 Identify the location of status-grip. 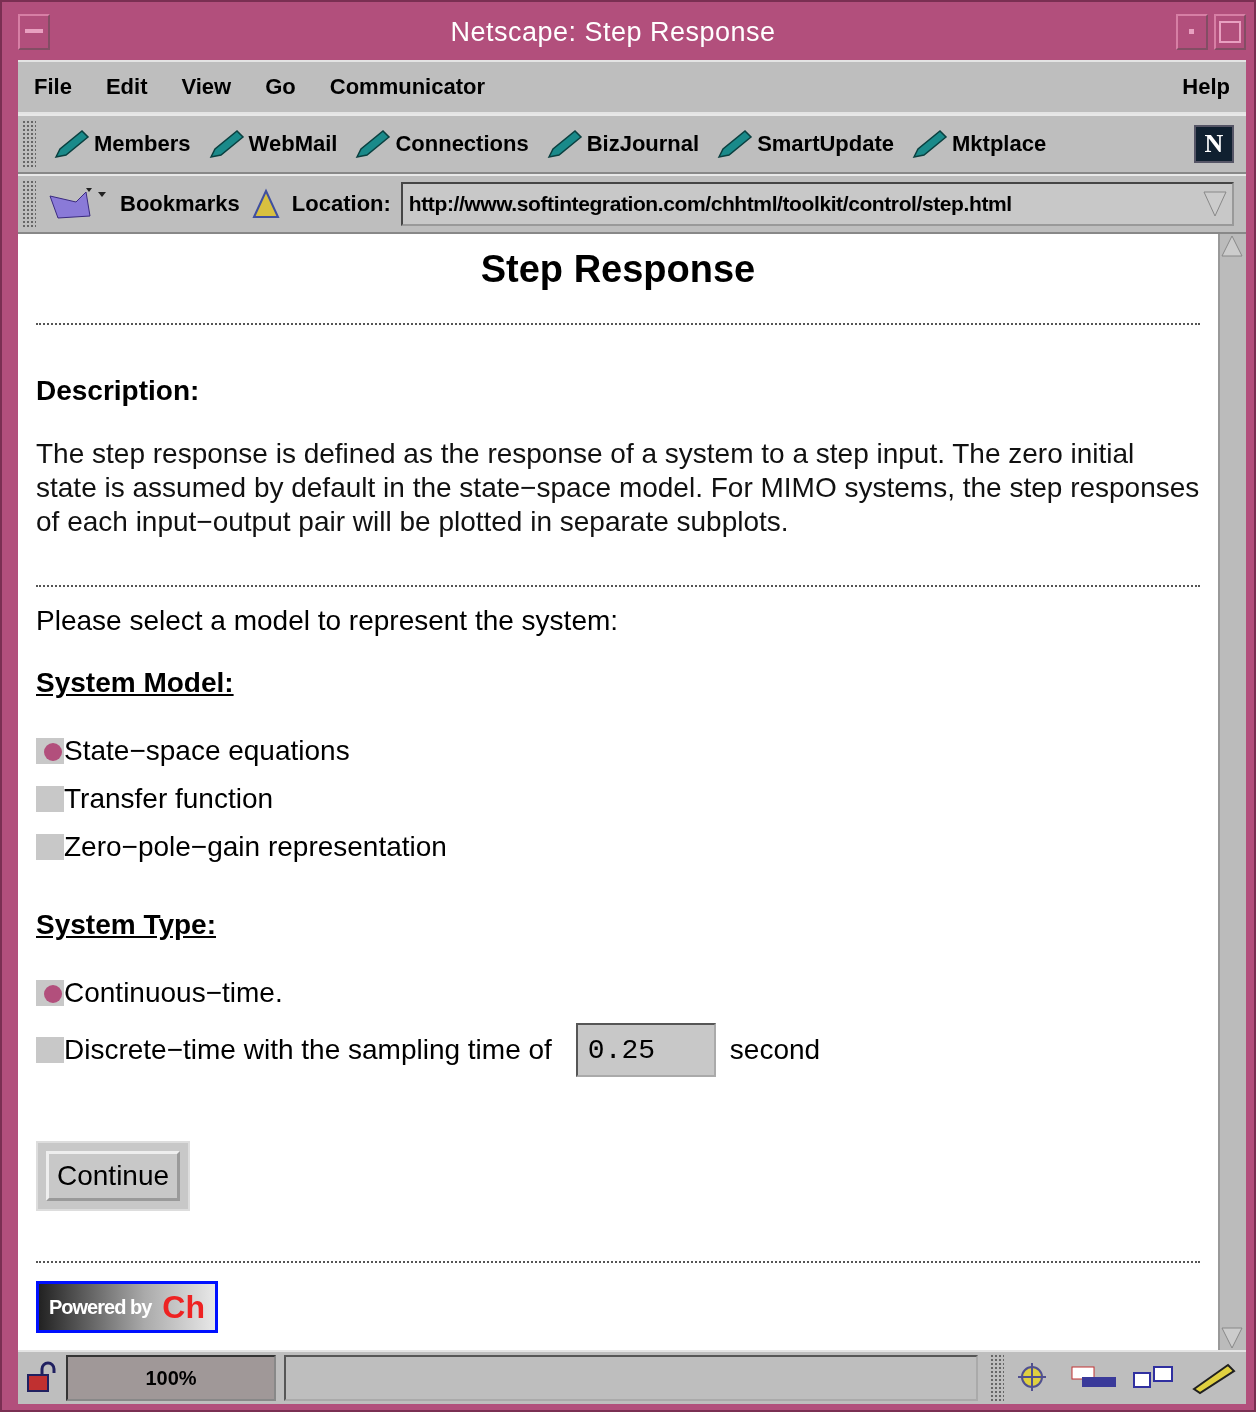
(997, 1378).